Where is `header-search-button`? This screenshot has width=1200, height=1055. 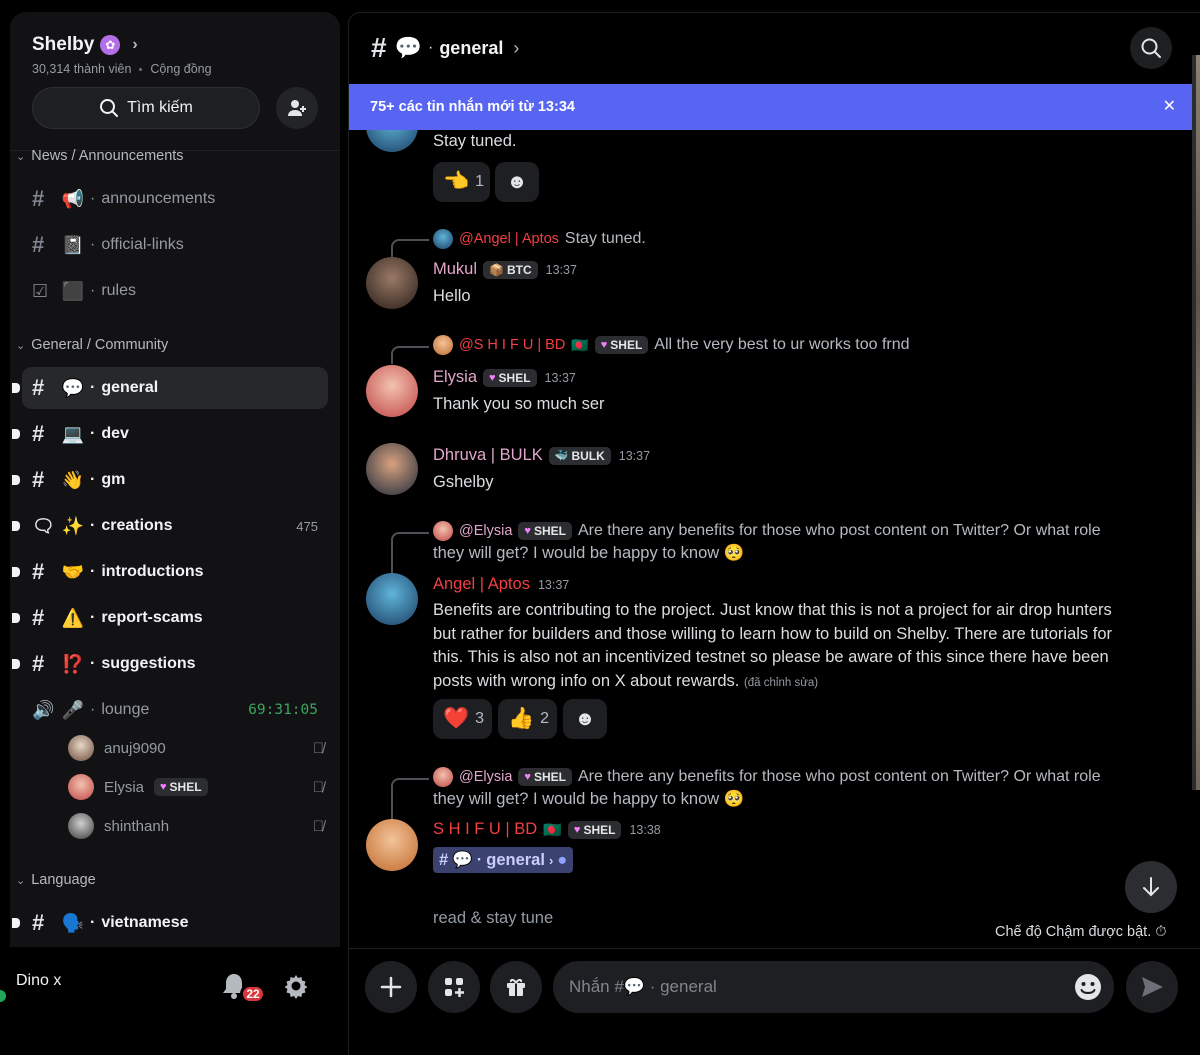 header-search-button is located at coordinates (1151, 48).